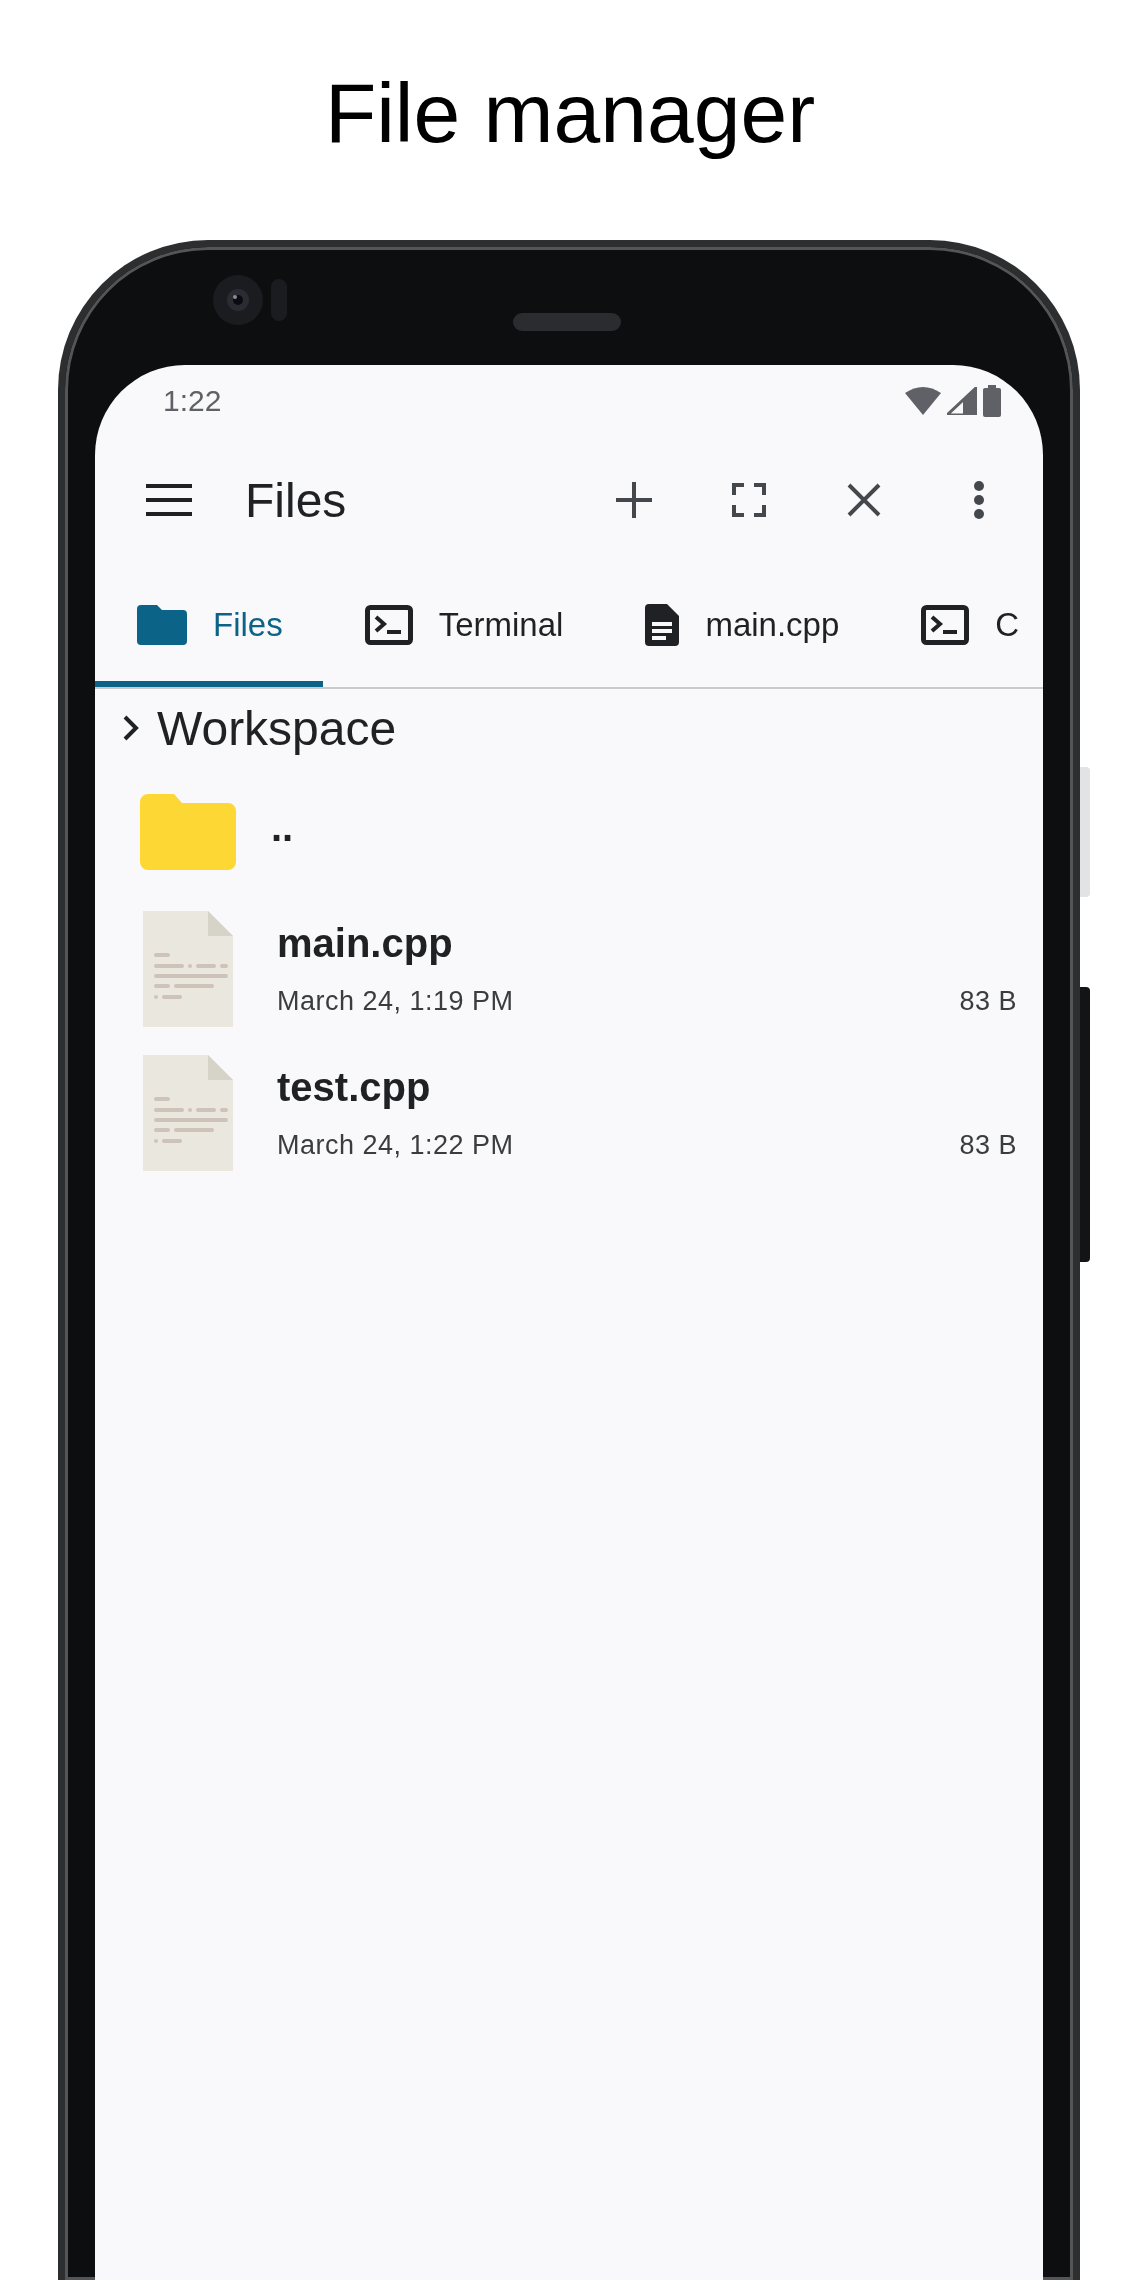  Describe the element at coordinates (923, 401) in the screenshot. I see `wifi-icon` at that location.